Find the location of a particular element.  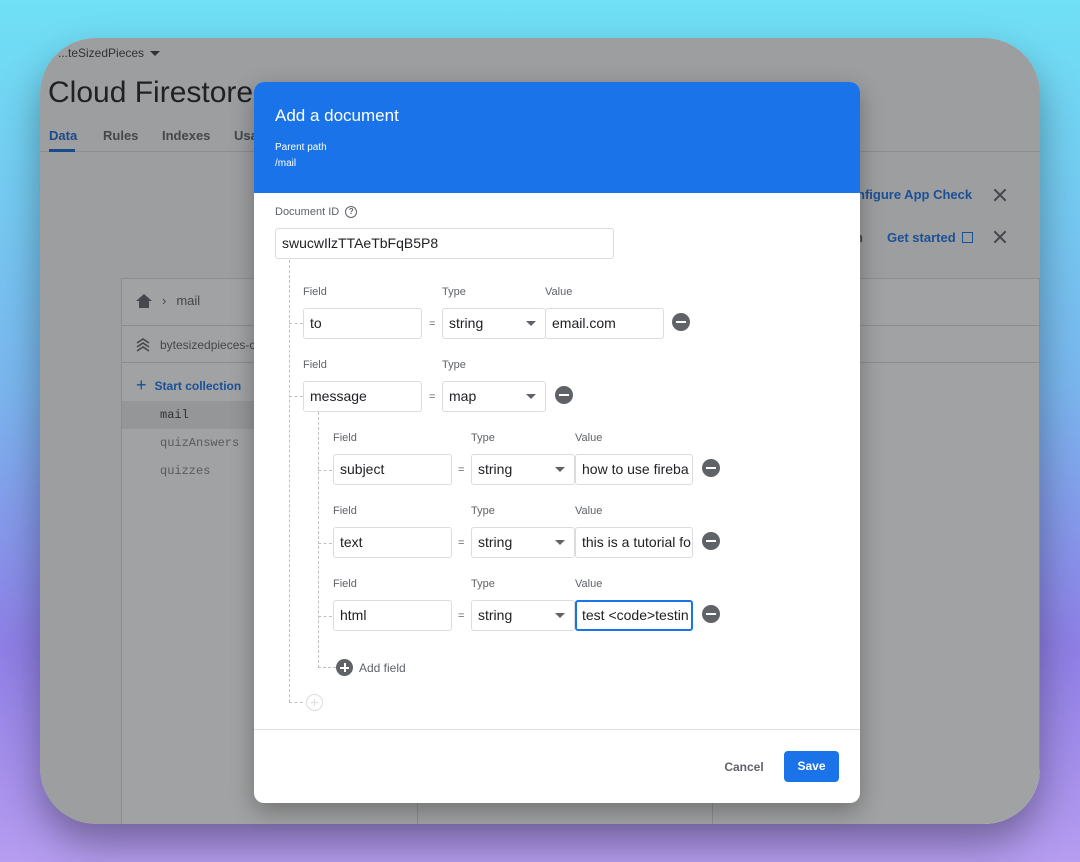

field-value-input: how to use fireba is located at coordinates (634, 469).